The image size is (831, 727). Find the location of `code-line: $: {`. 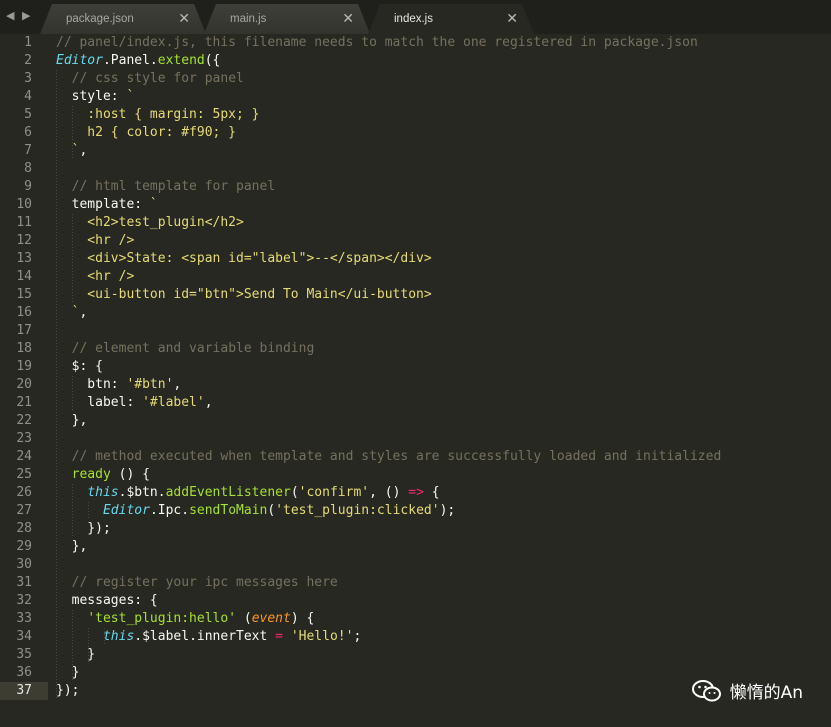

code-line: $: { is located at coordinates (388, 367).